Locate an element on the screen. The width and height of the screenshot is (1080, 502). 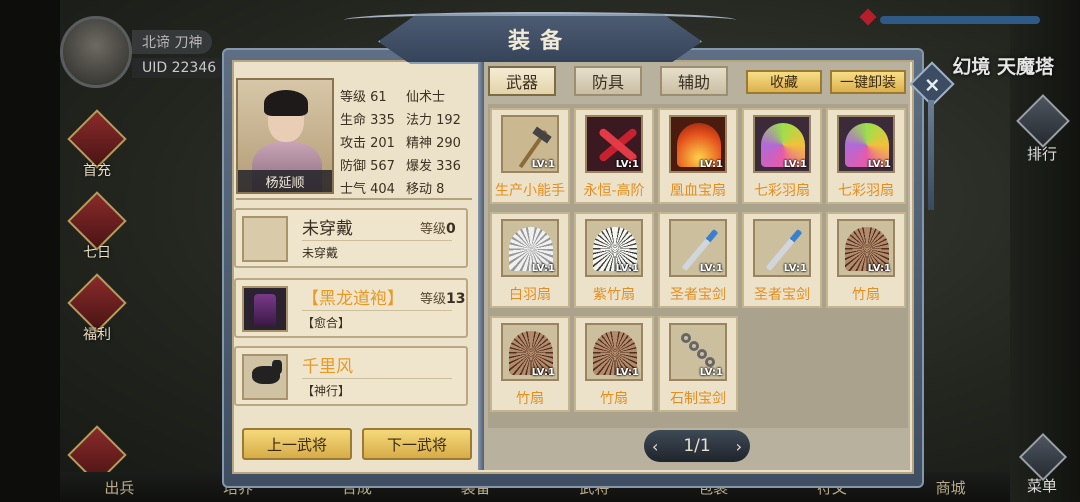
robe-icon is located at coordinates (265, 309).